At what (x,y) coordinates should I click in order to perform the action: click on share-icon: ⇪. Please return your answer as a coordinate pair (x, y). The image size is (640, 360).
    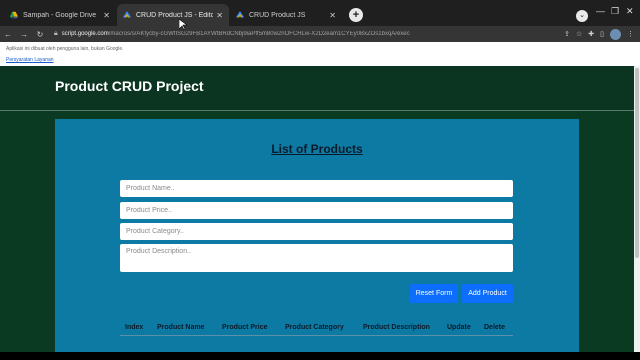
    Looking at the image, I should click on (567, 34).